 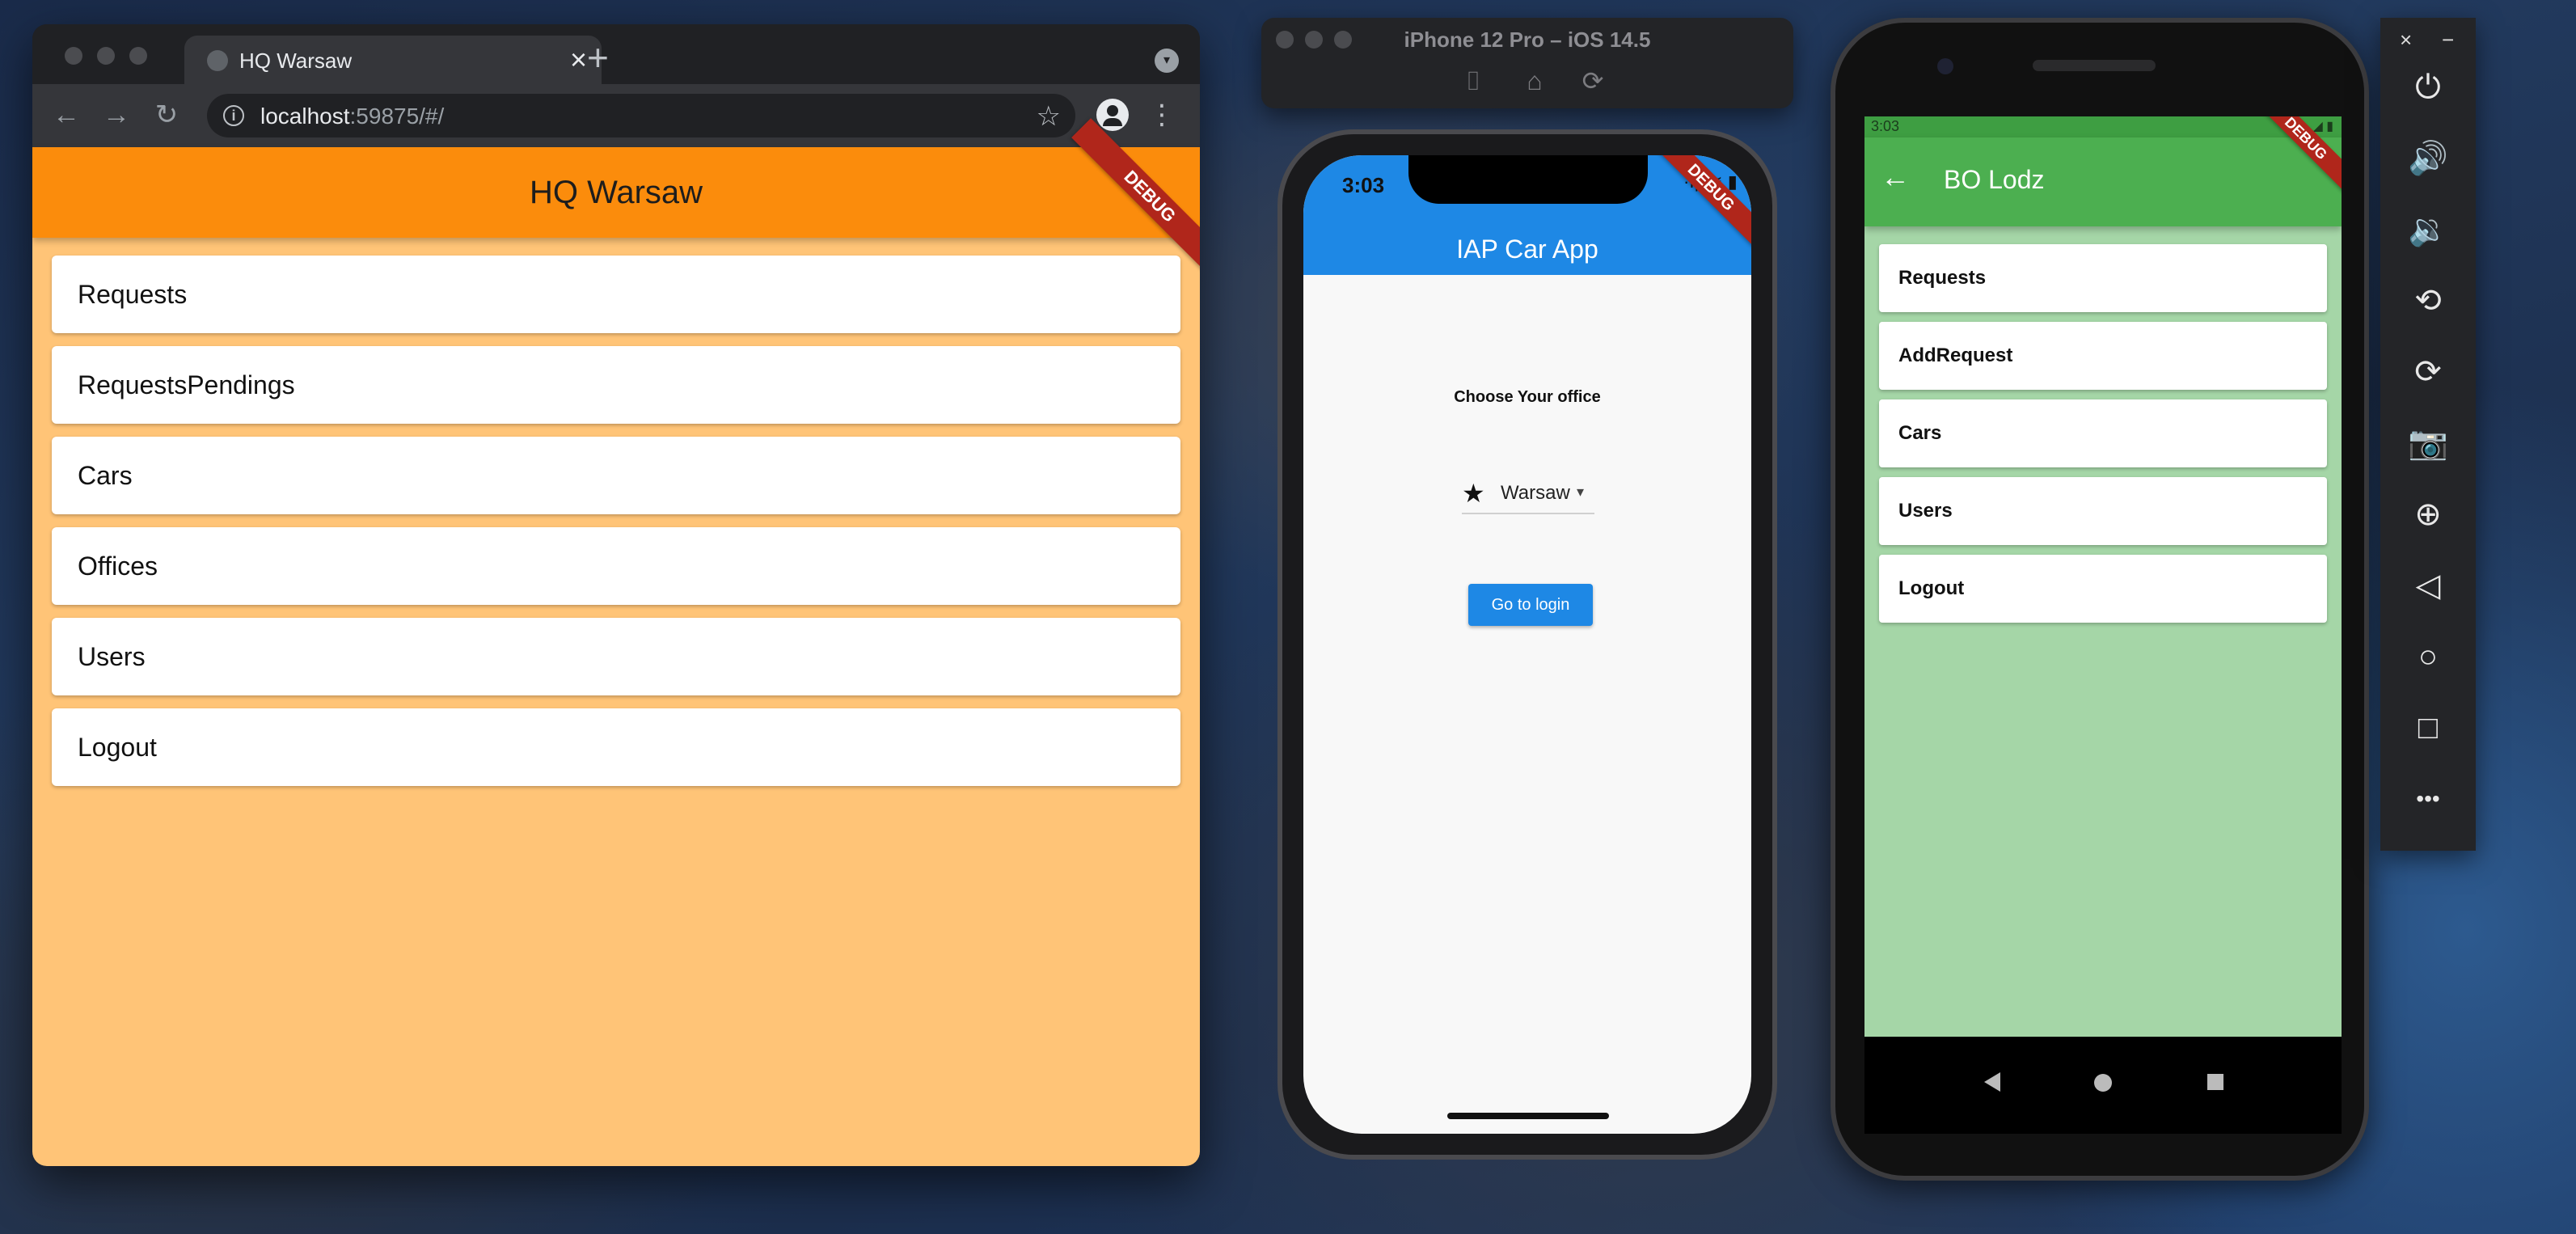 What do you see at coordinates (66, 115) in the screenshot?
I see `back-icon: ←` at bounding box center [66, 115].